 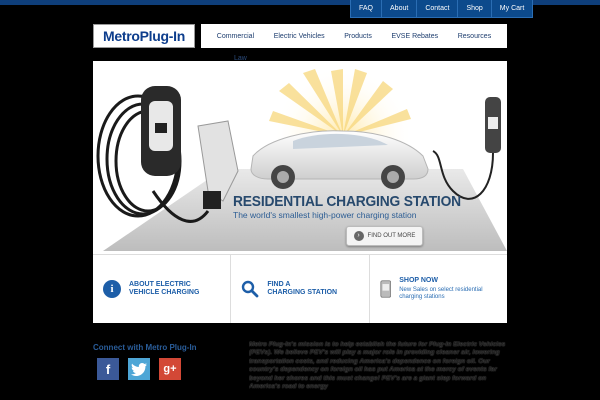 I want to click on nav-electric-vehicles: Electric Vehicles, so click(x=299, y=36).